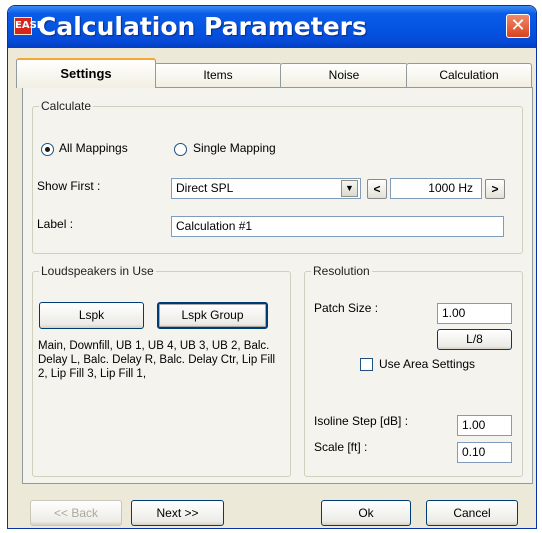 The image size is (542, 533). I want to click on cancel-button: Cancel, so click(472, 513).